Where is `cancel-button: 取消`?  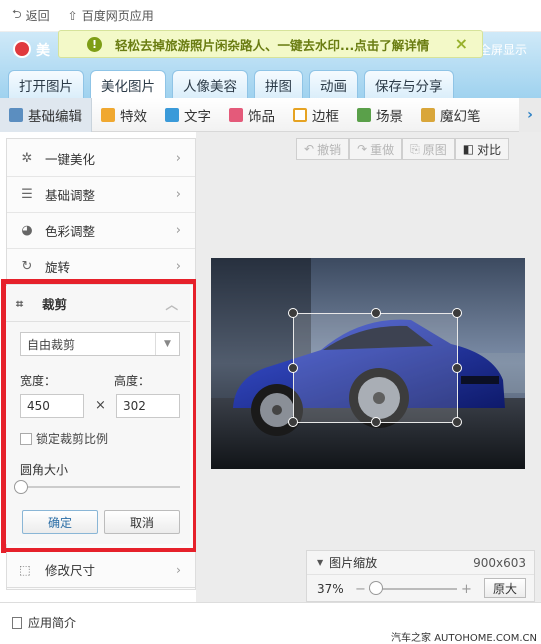
cancel-button: 取消 is located at coordinates (142, 522).